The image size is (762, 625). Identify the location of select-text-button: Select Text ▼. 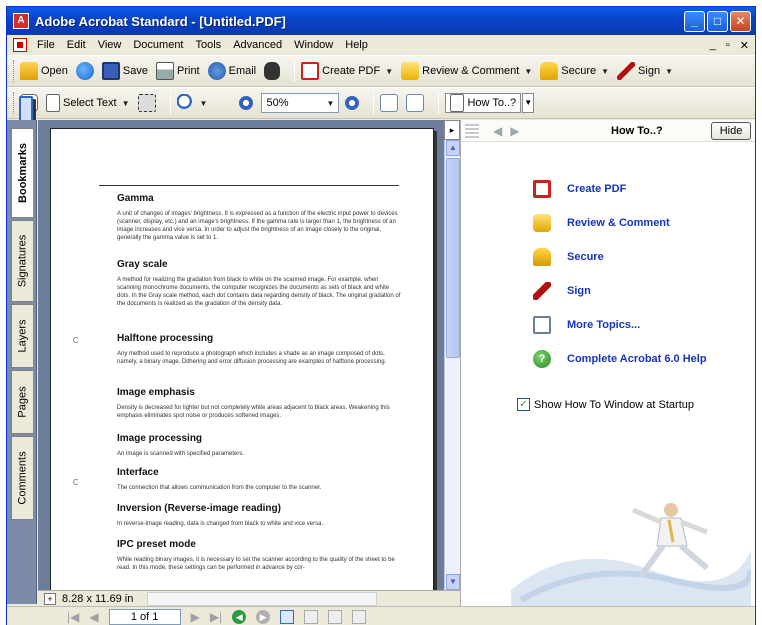
(88, 103).